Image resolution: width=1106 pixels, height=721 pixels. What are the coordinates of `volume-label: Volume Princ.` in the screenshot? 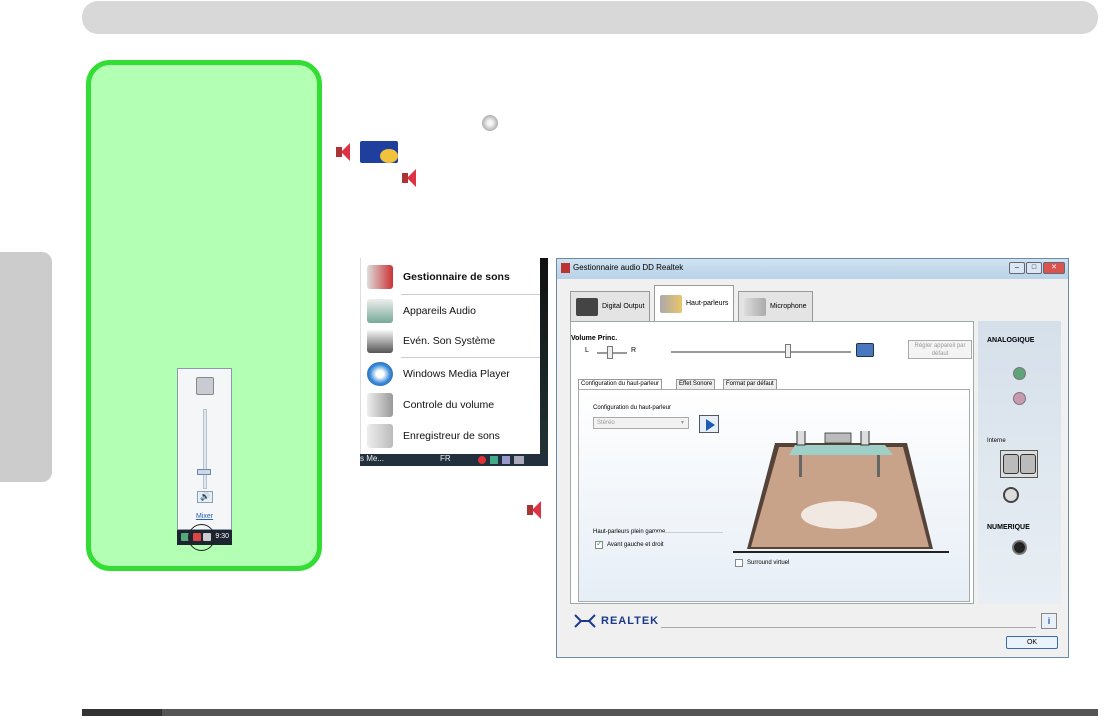 It's located at (594, 338).